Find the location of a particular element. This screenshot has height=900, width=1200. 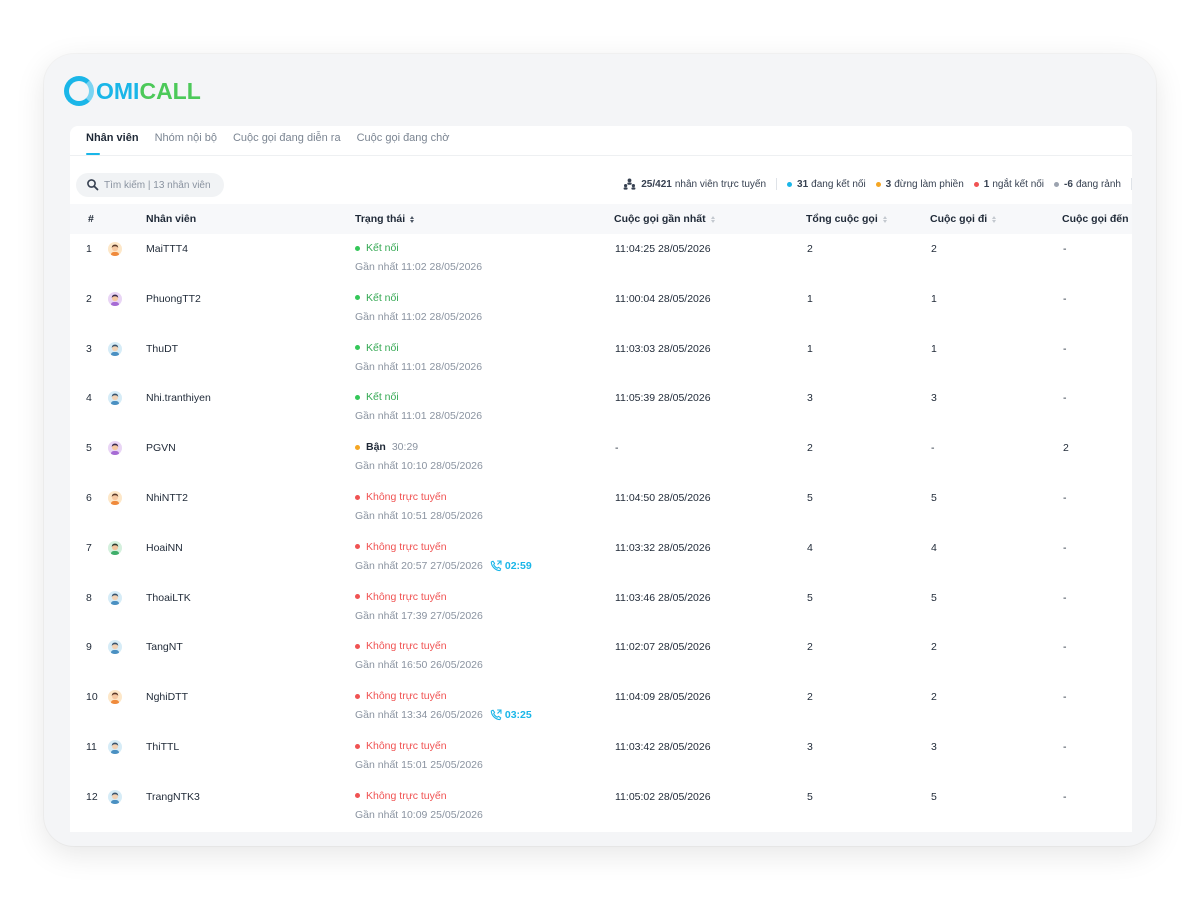

row-index: 2 is located at coordinates (89, 298).